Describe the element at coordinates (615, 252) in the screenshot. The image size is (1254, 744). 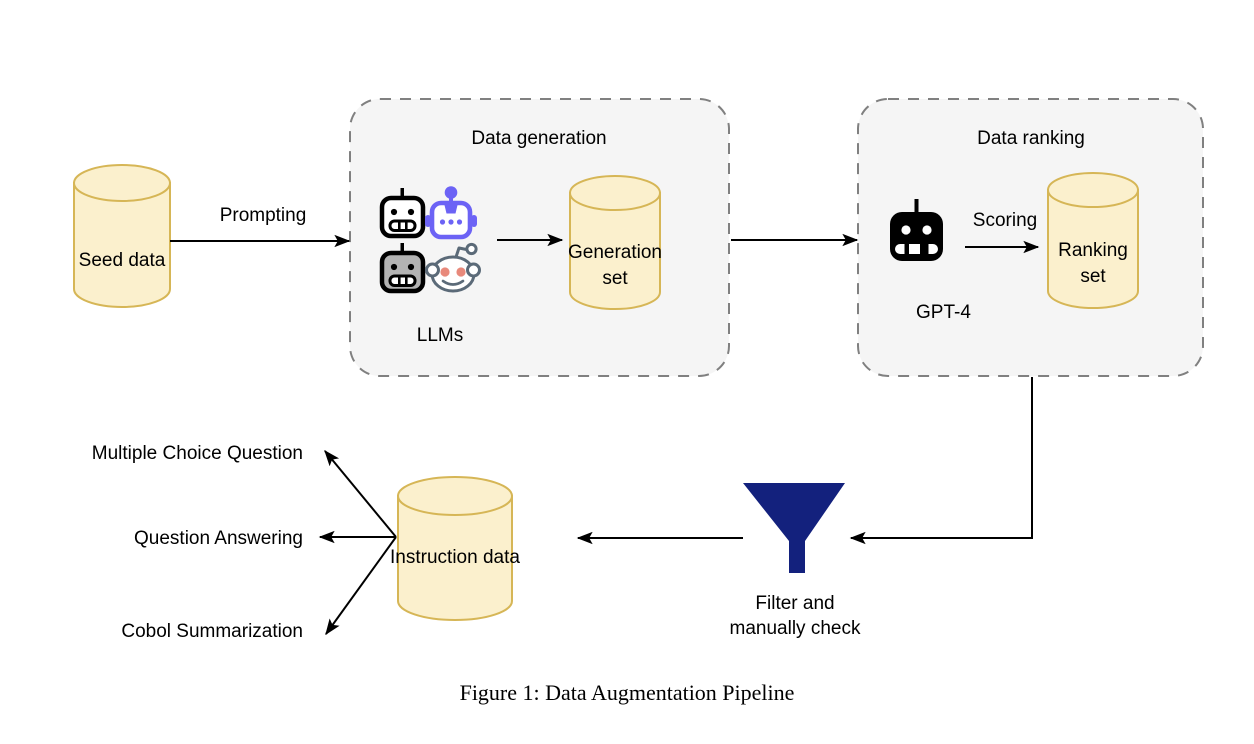
I see `generation-set-label-line1: Generation` at that location.